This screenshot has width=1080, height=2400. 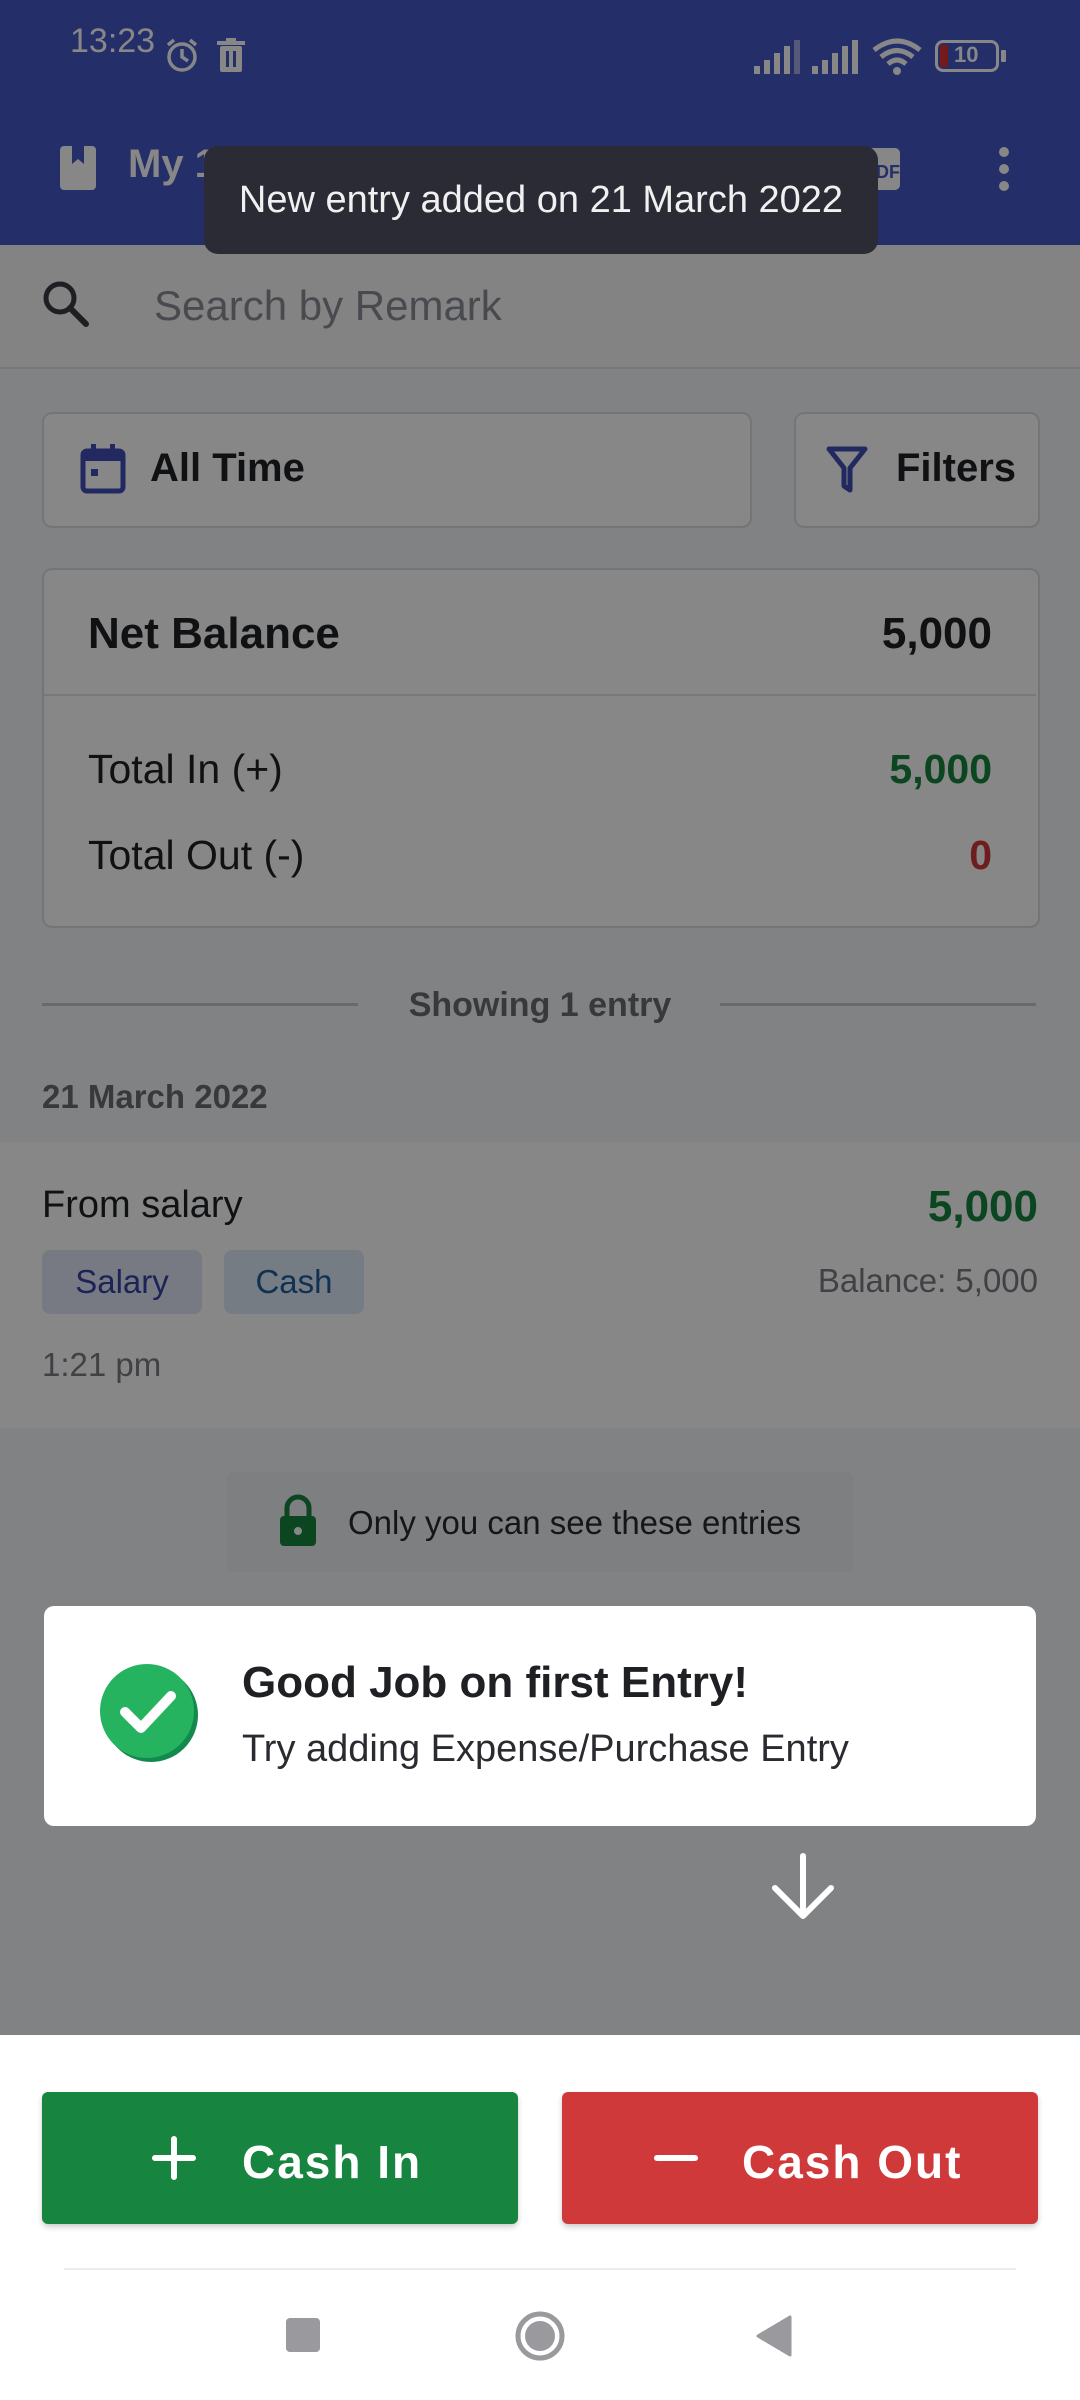 I want to click on arrow-down-icon, so click(x=803, y=1886).